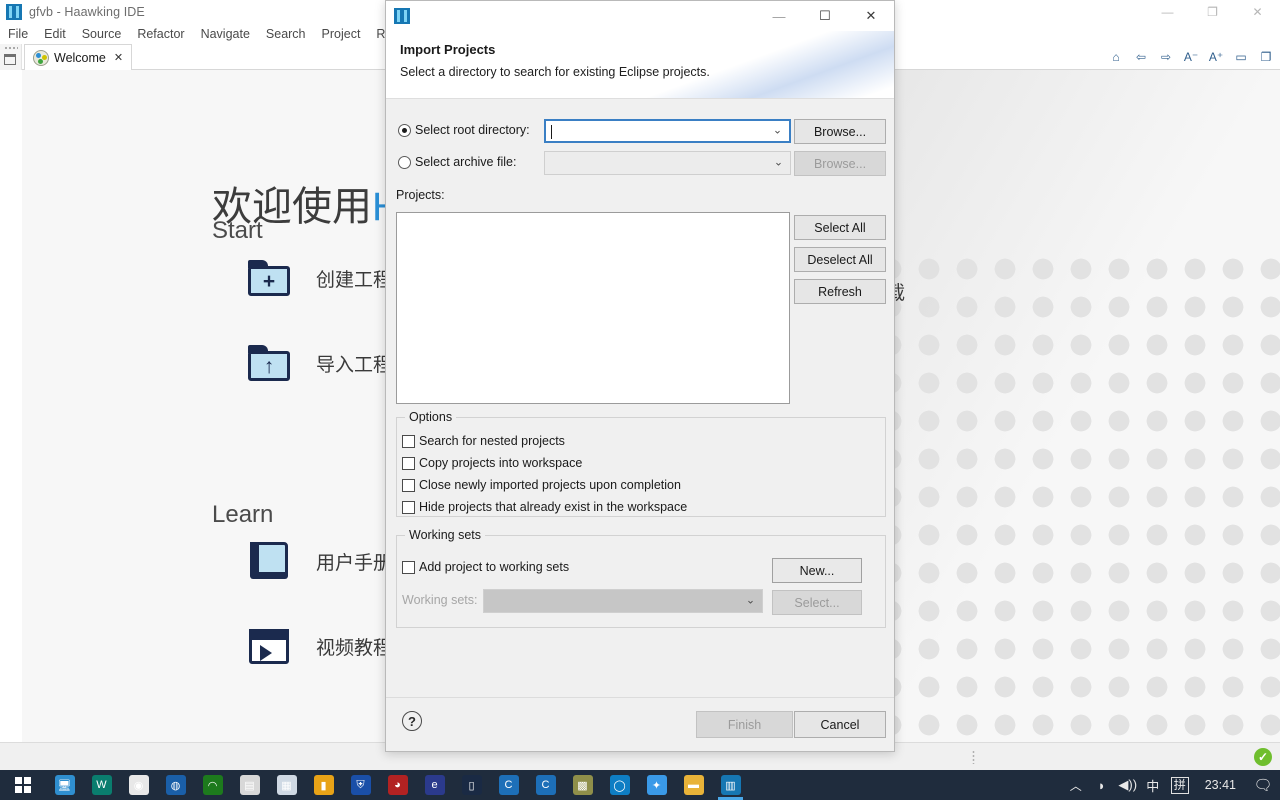 The height and width of the screenshot is (800, 1280). I want to click on option-hide-existing-checkbox, so click(408, 507).